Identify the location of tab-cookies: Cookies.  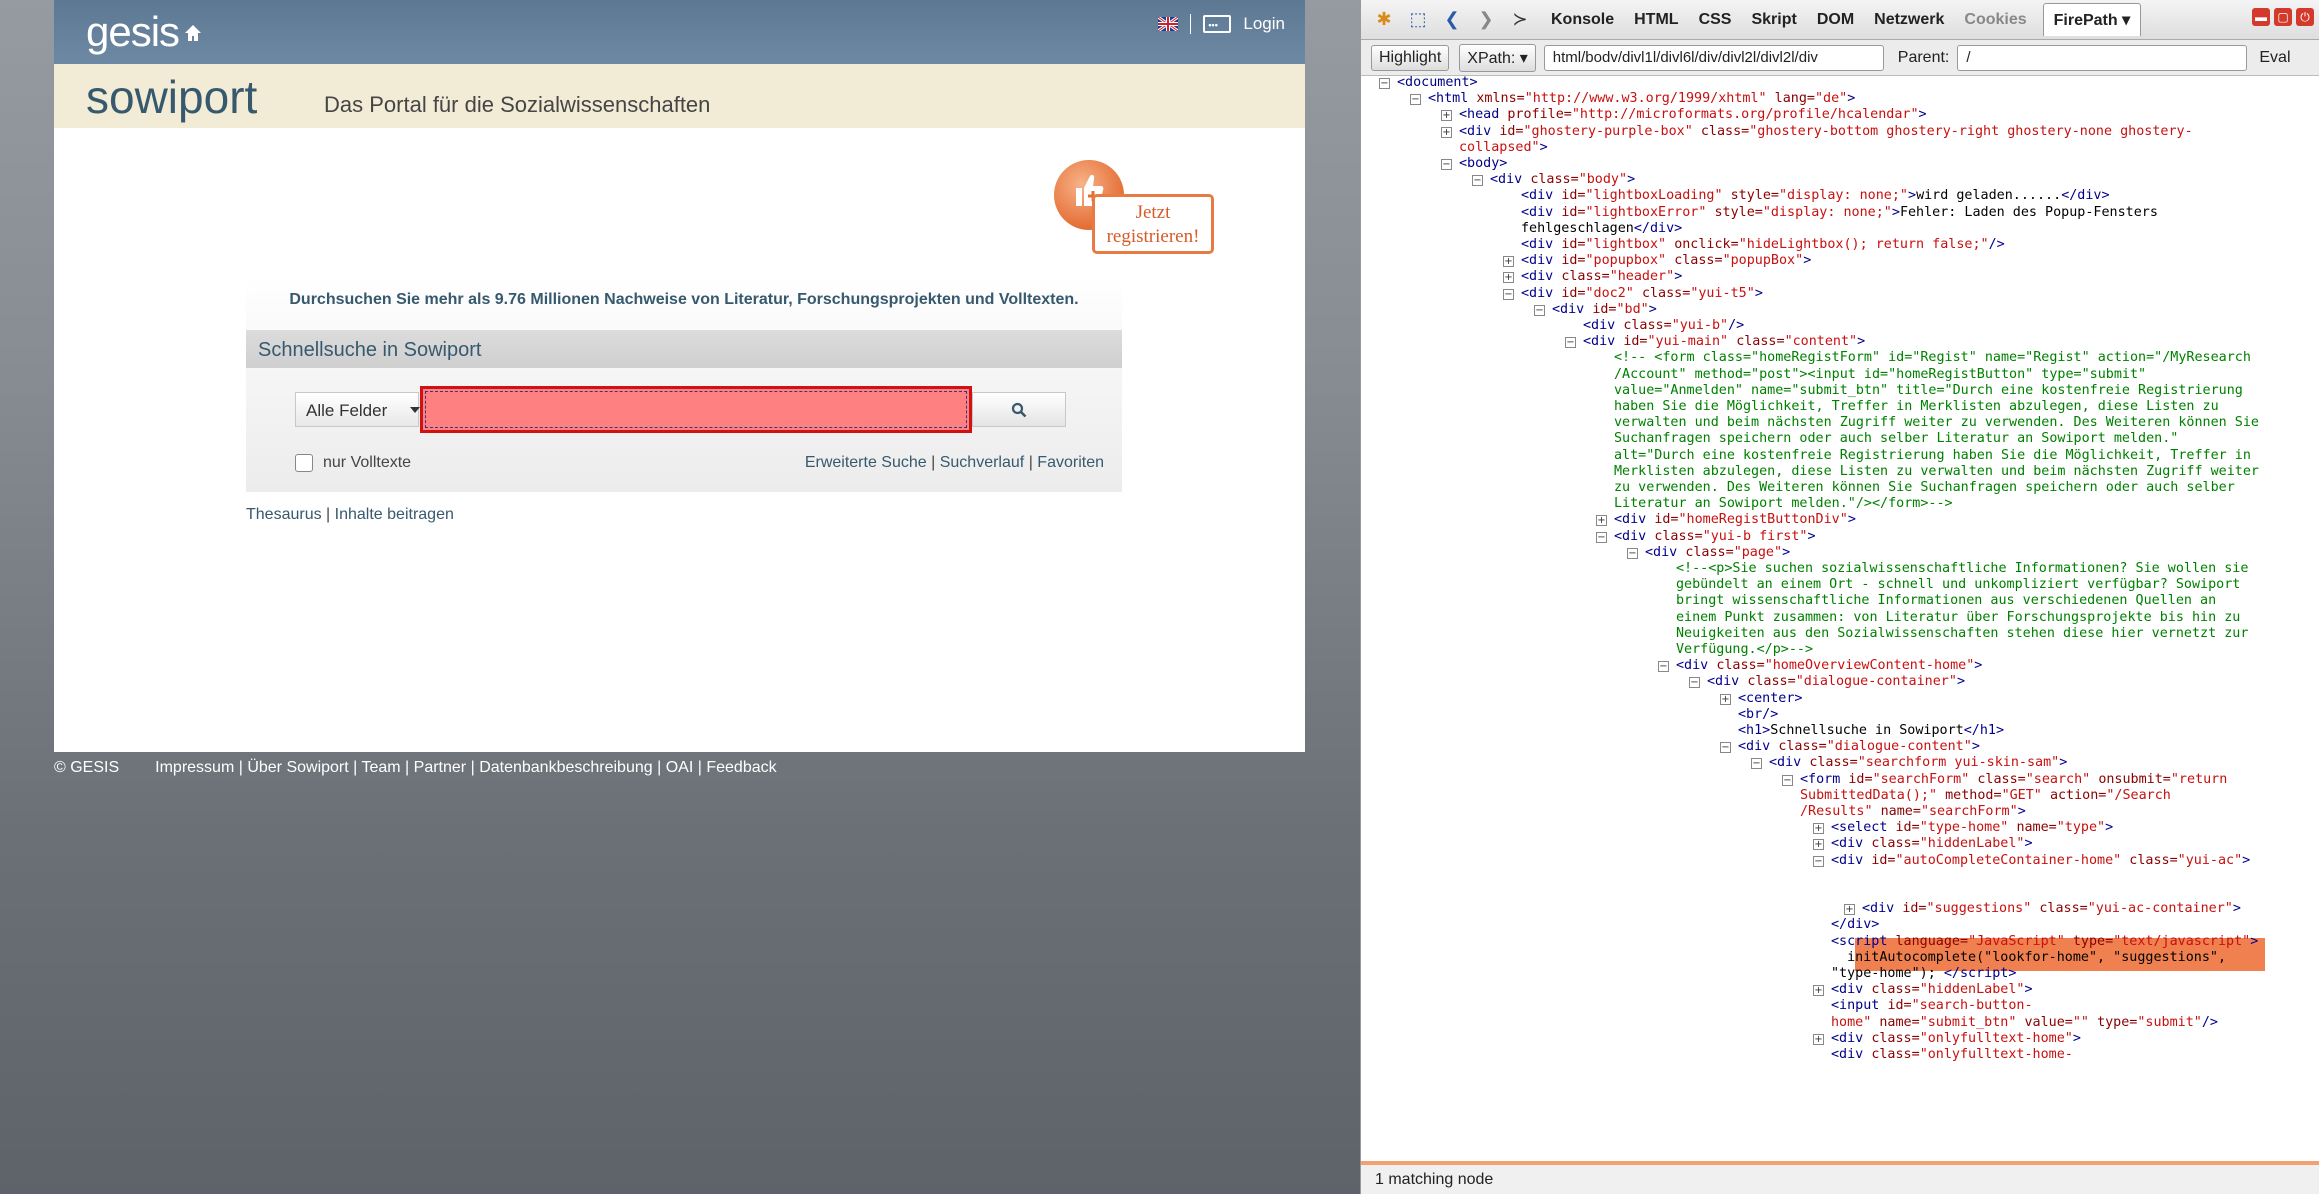
(1995, 20).